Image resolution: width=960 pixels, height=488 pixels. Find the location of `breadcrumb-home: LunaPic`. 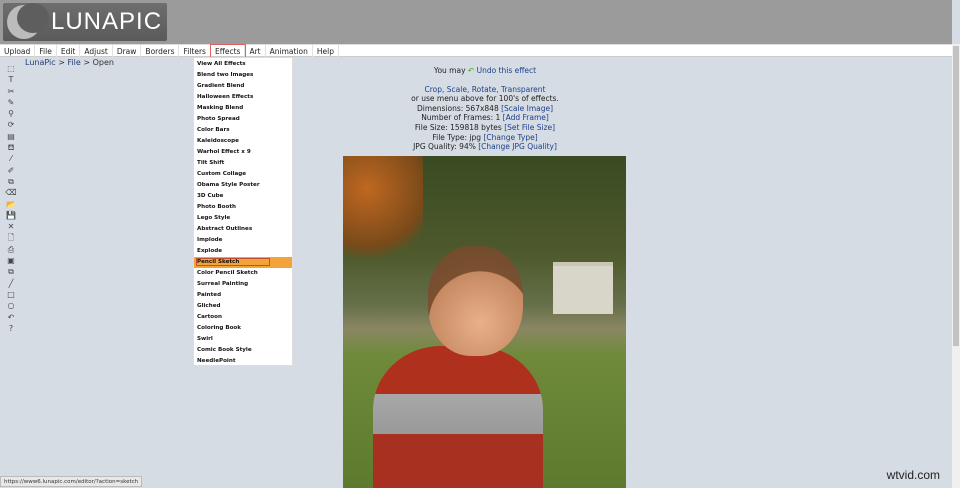

breadcrumb-home: LunaPic is located at coordinates (40, 62).